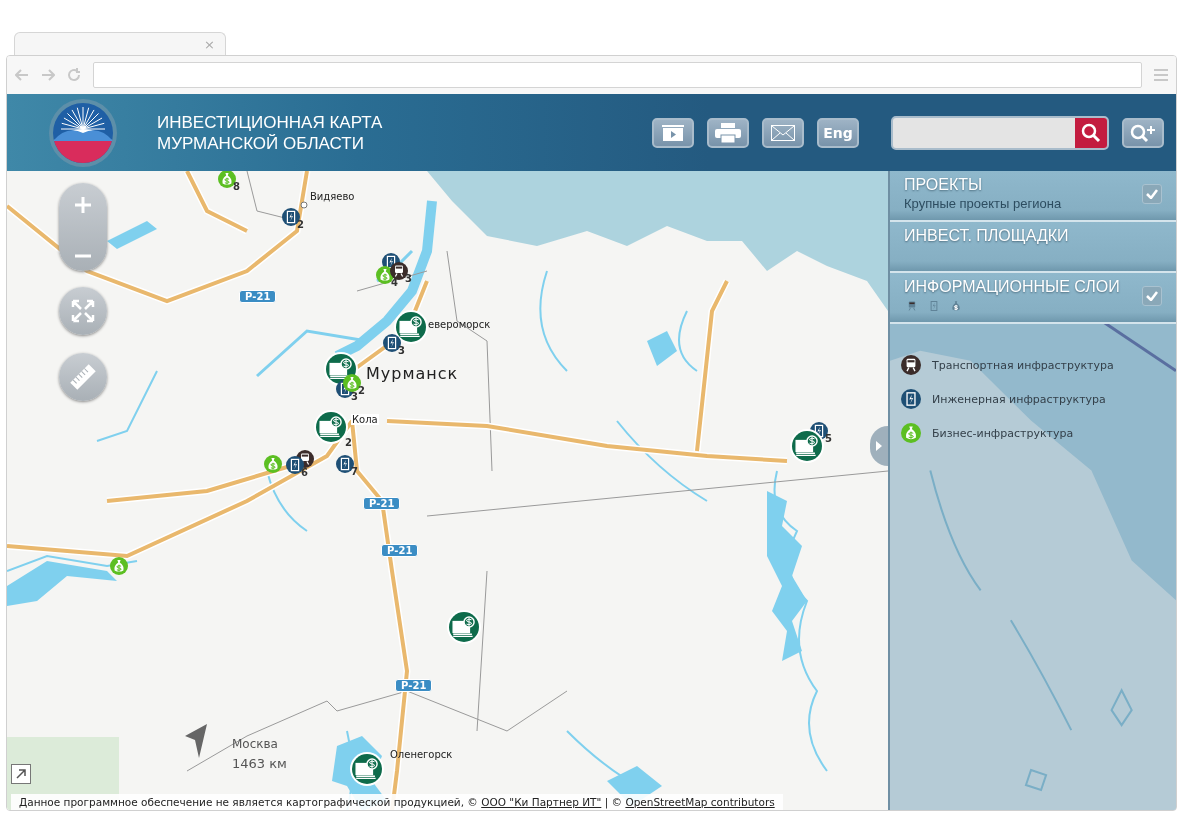 The image size is (1183, 817). I want to click on caret-right-icon, so click(879, 446).